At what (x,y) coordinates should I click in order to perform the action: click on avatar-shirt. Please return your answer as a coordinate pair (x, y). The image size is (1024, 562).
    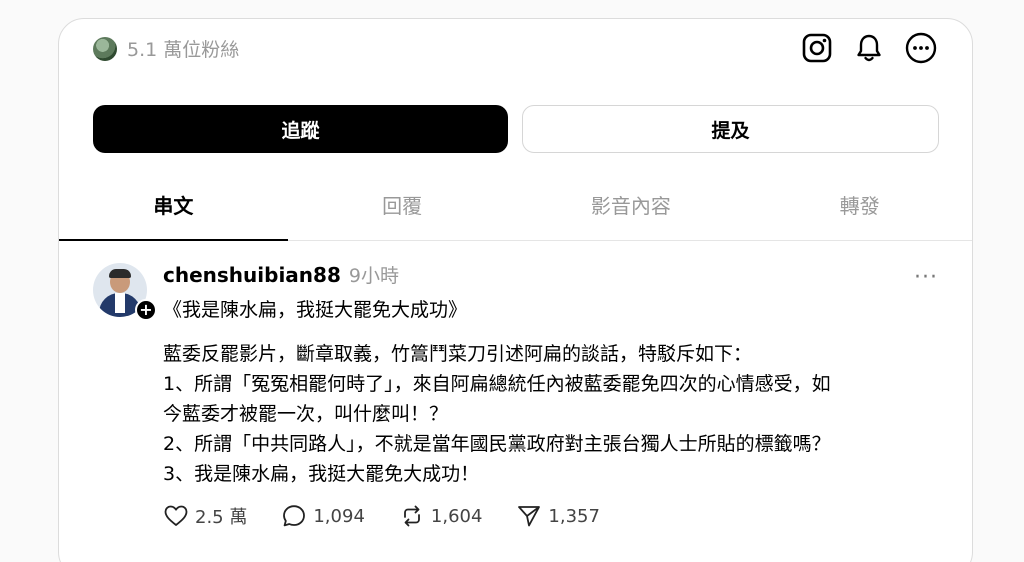
    Looking at the image, I should click on (120, 303).